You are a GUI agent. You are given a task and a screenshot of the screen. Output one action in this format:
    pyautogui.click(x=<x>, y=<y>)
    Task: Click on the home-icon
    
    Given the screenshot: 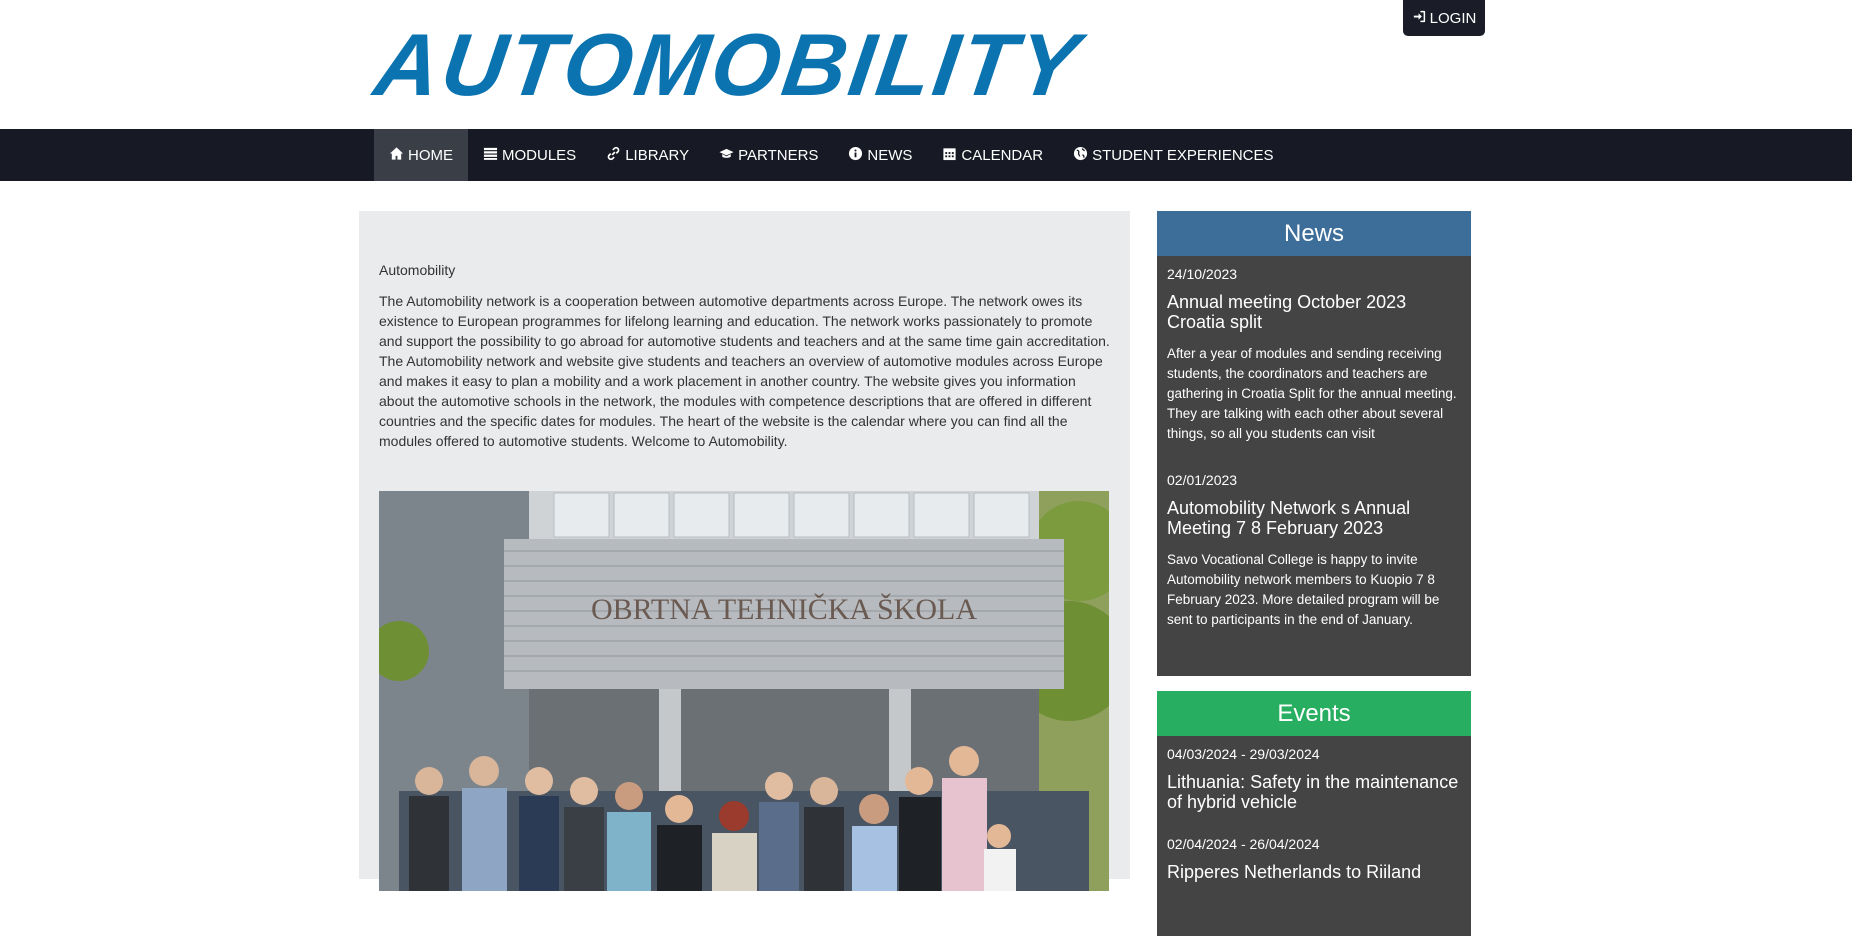 What is the action you would take?
    pyautogui.click(x=396, y=155)
    